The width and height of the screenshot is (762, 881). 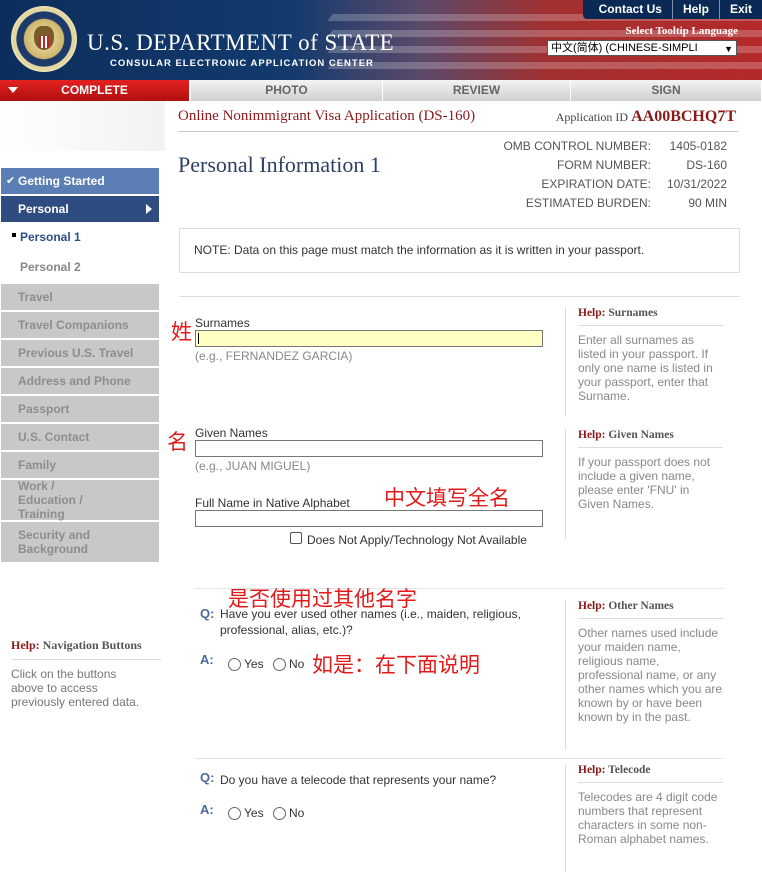 I want to click on nav-previous-us-travel: Previous U.S. Travel, so click(x=80, y=353).